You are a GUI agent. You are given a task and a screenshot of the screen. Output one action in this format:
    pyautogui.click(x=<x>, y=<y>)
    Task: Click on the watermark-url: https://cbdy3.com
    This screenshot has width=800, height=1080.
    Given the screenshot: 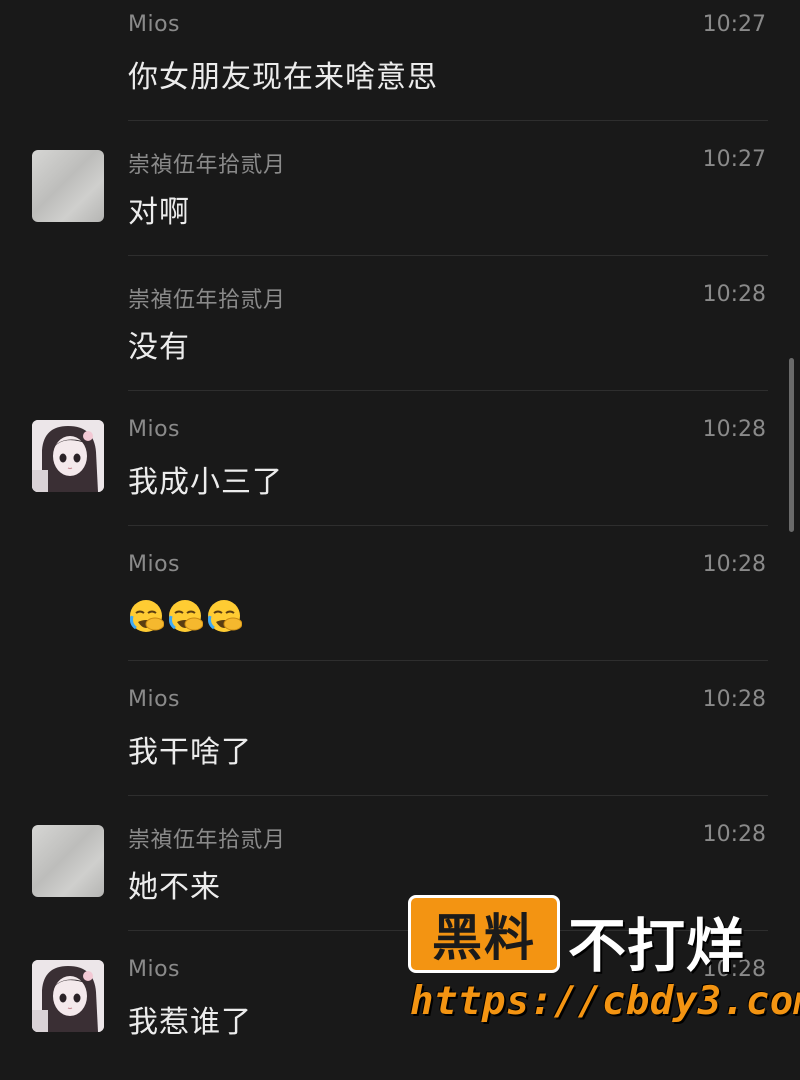 What is the action you would take?
    pyautogui.click(x=605, y=1001)
    